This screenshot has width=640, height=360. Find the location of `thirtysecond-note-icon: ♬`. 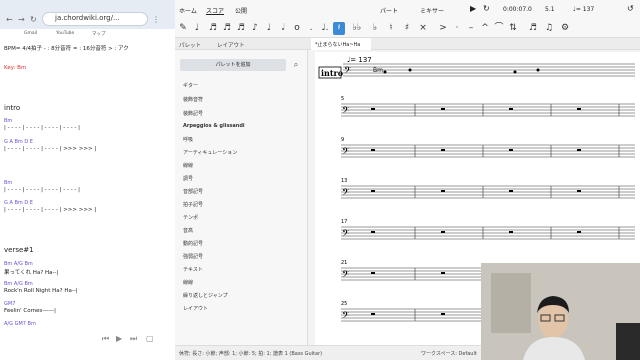

thirtysecond-note-icon: ♬ is located at coordinates (227, 28).